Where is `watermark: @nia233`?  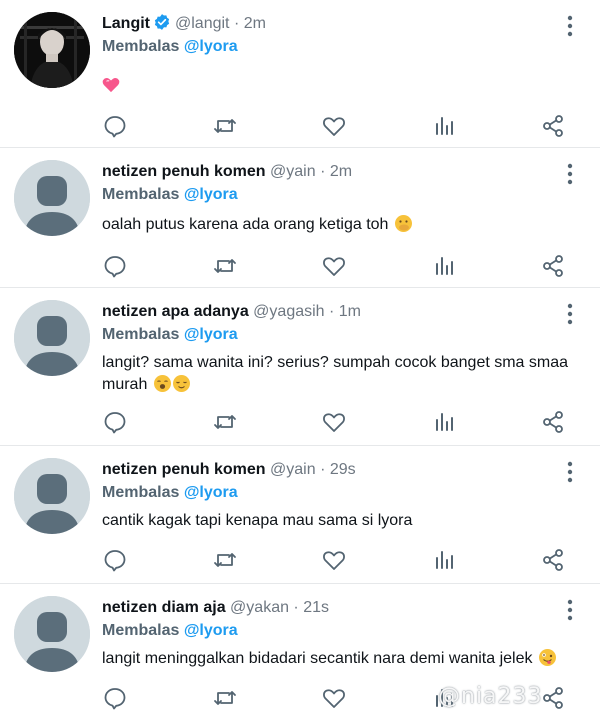
watermark: @nia233 is located at coordinates (490, 696).